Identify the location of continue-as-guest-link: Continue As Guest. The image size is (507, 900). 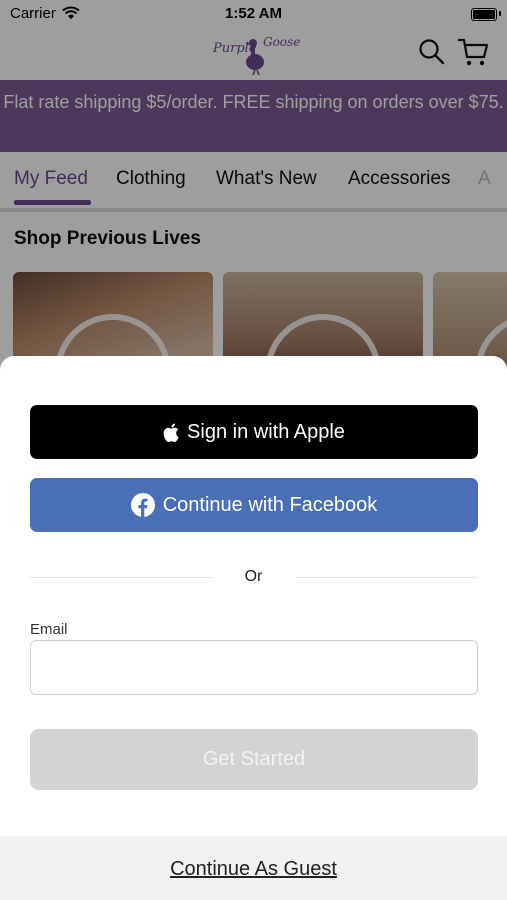
(253, 869).